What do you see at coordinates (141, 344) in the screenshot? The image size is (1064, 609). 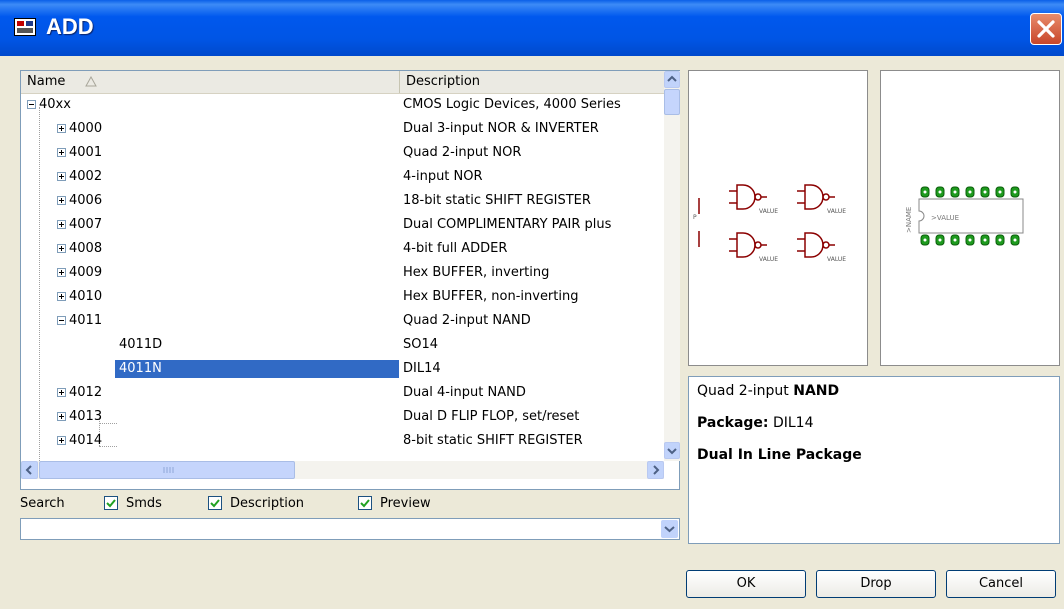 I see `row-name: 4011D` at bounding box center [141, 344].